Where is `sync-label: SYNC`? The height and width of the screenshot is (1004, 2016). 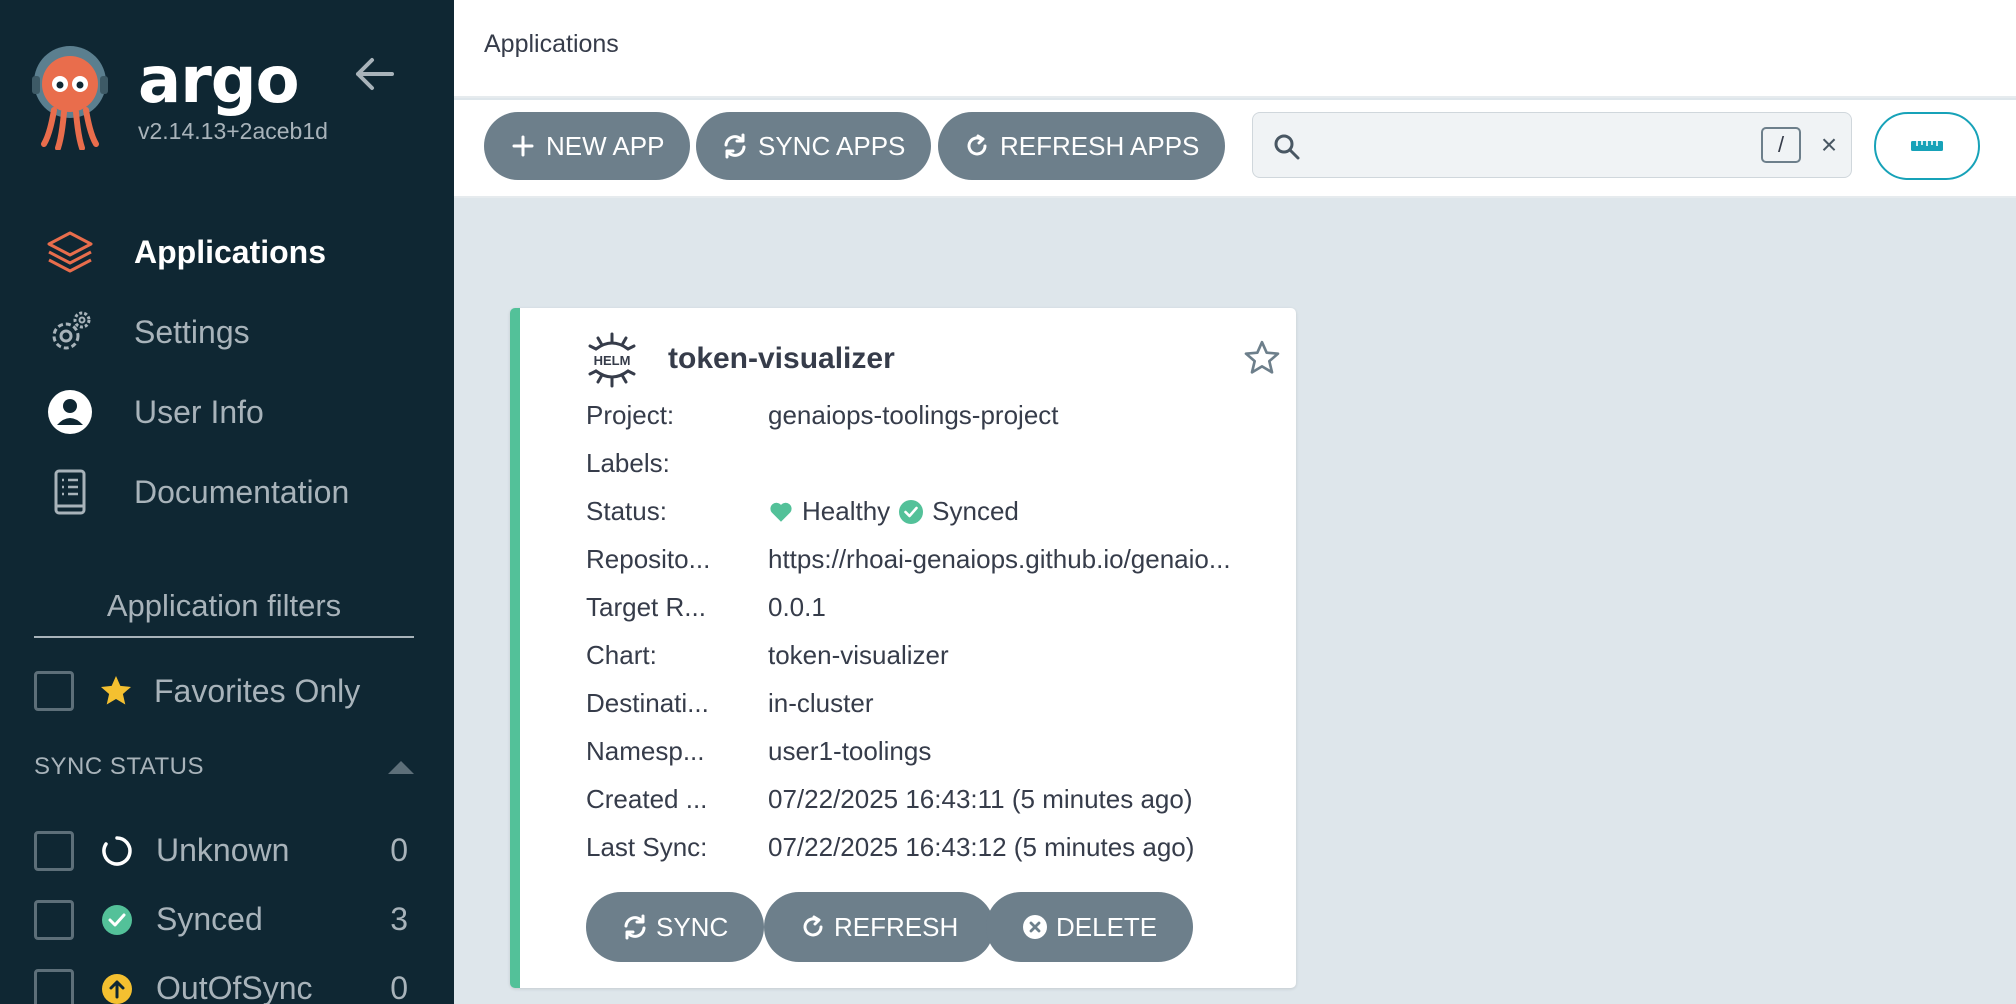 sync-label: SYNC is located at coordinates (692, 926).